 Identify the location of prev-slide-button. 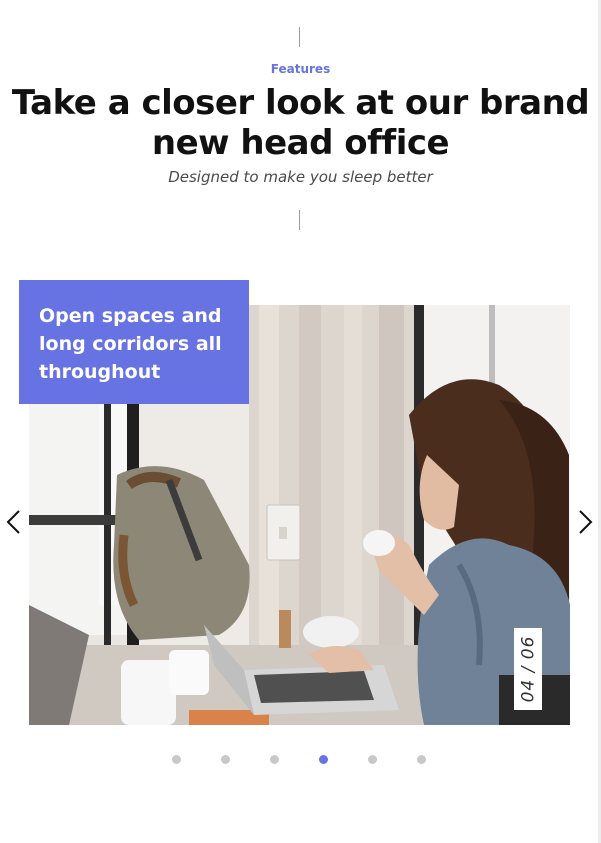
(14, 522).